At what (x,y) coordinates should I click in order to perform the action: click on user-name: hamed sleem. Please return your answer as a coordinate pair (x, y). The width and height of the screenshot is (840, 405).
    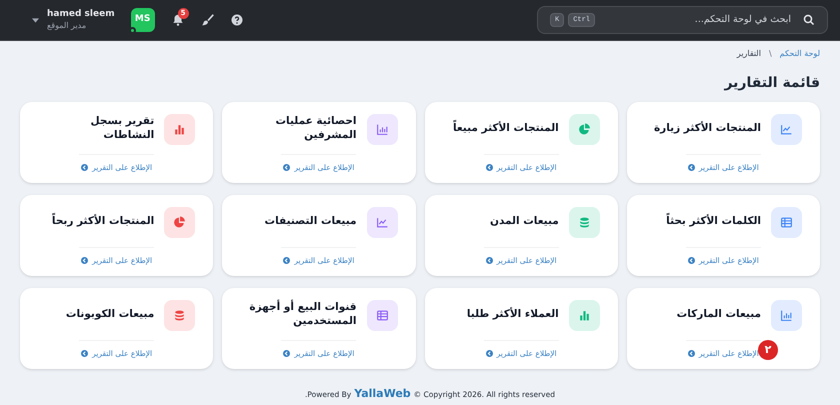
    Looking at the image, I should click on (81, 15).